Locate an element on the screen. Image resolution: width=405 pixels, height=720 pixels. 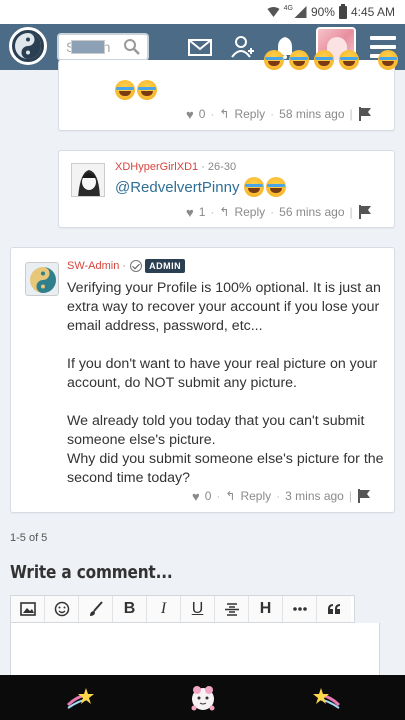
comment-actions: ♥ 0 · ↰ Reply · 58 mins ago | is located at coordinates (280, 114).